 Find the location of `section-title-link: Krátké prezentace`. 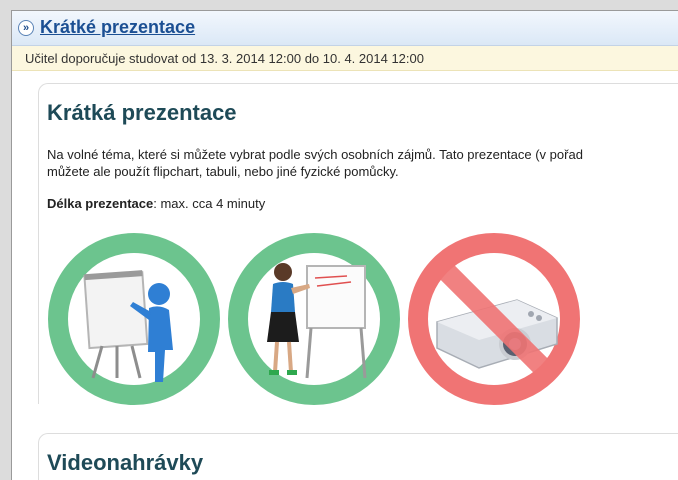

section-title-link: Krátké prezentace is located at coordinates (117, 27).